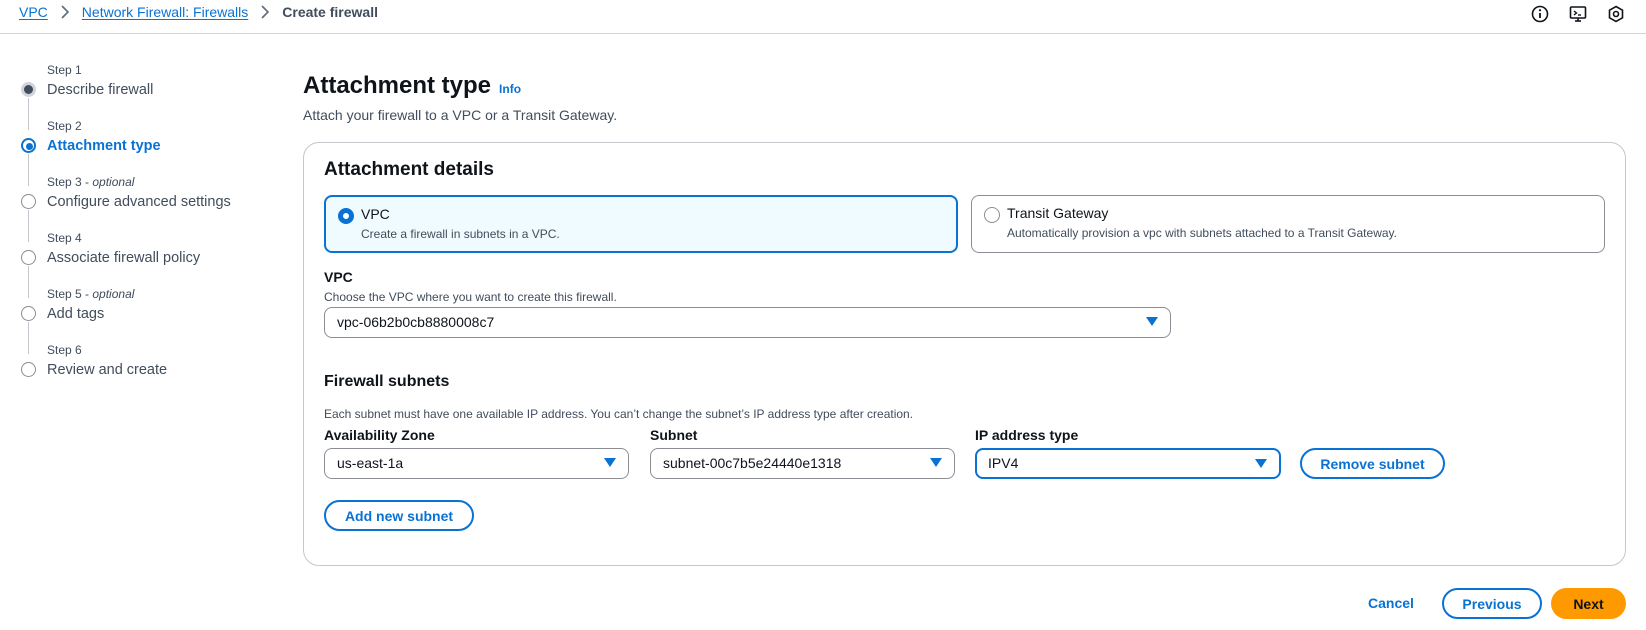 This screenshot has height=630, width=1646. Describe the element at coordinates (104, 146) in the screenshot. I see `step-title: Attachment type` at that location.